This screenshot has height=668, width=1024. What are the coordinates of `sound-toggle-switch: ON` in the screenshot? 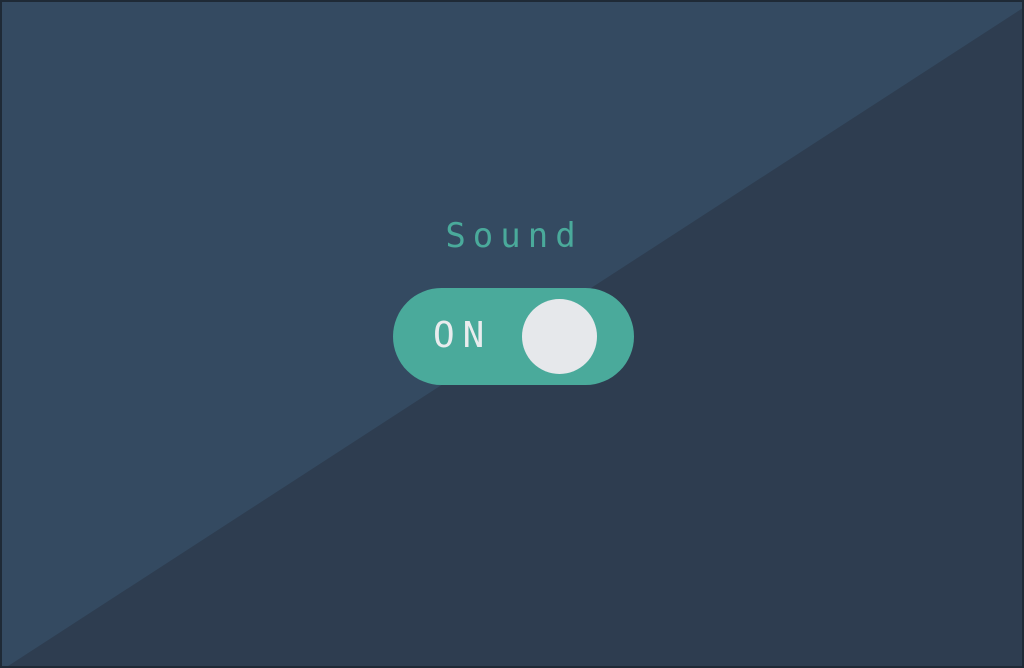 It's located at (513, 336).